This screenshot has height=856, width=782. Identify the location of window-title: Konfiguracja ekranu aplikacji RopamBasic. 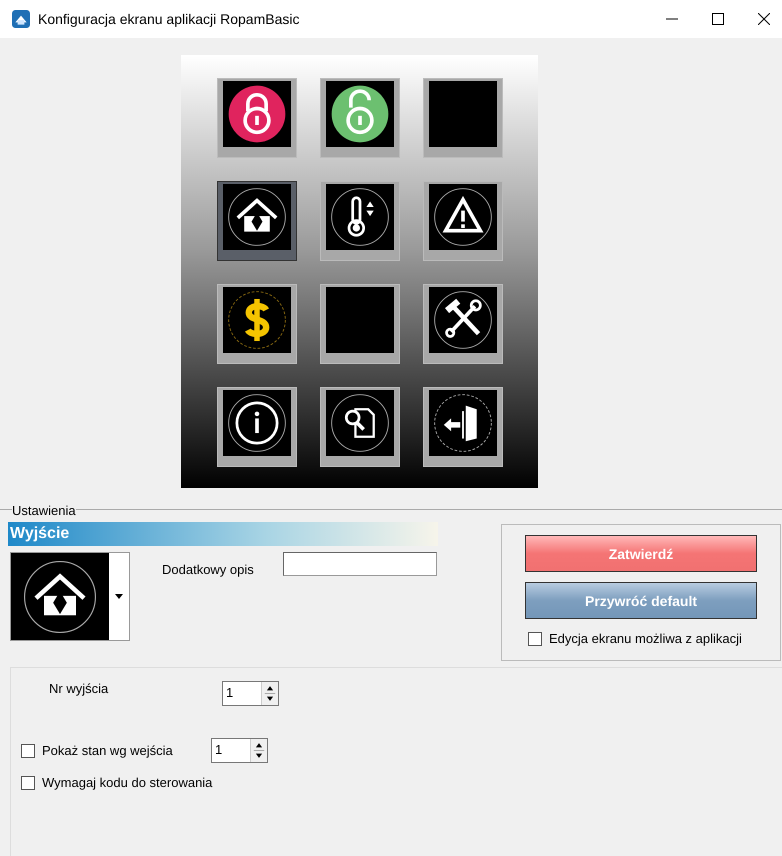
(169, 19).